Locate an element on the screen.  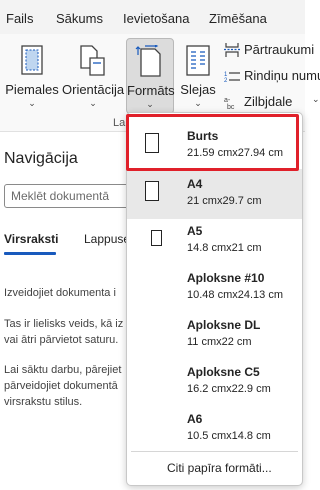
nav-info-text: Izveidojiet dokumenta i is located at coordinates (60, 293).